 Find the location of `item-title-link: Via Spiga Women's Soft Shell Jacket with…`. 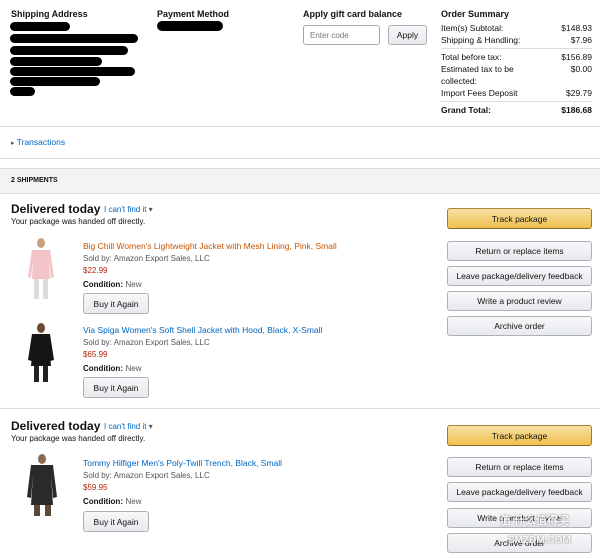

item-title-link: Via Spiga Women's Soft Shell Jacket with… is located at coordinates (202, 330).